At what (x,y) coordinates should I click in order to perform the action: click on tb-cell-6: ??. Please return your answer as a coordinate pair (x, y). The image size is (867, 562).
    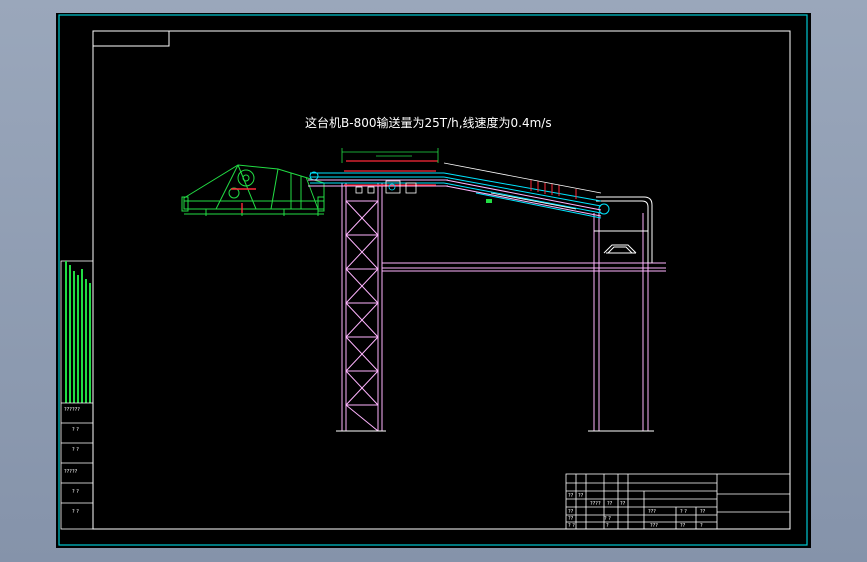
    Looking at the image, I should click on (571, 512).